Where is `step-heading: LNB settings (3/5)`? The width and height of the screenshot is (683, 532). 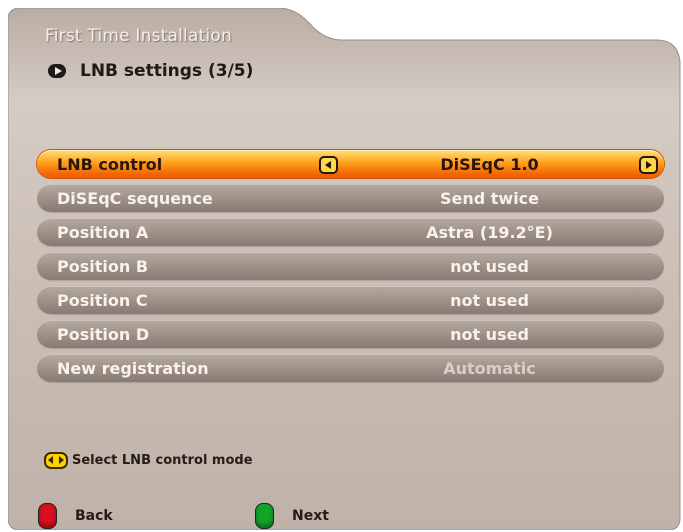 step-heading: LNB settings (3/5) is located at coordinates (150, 71).